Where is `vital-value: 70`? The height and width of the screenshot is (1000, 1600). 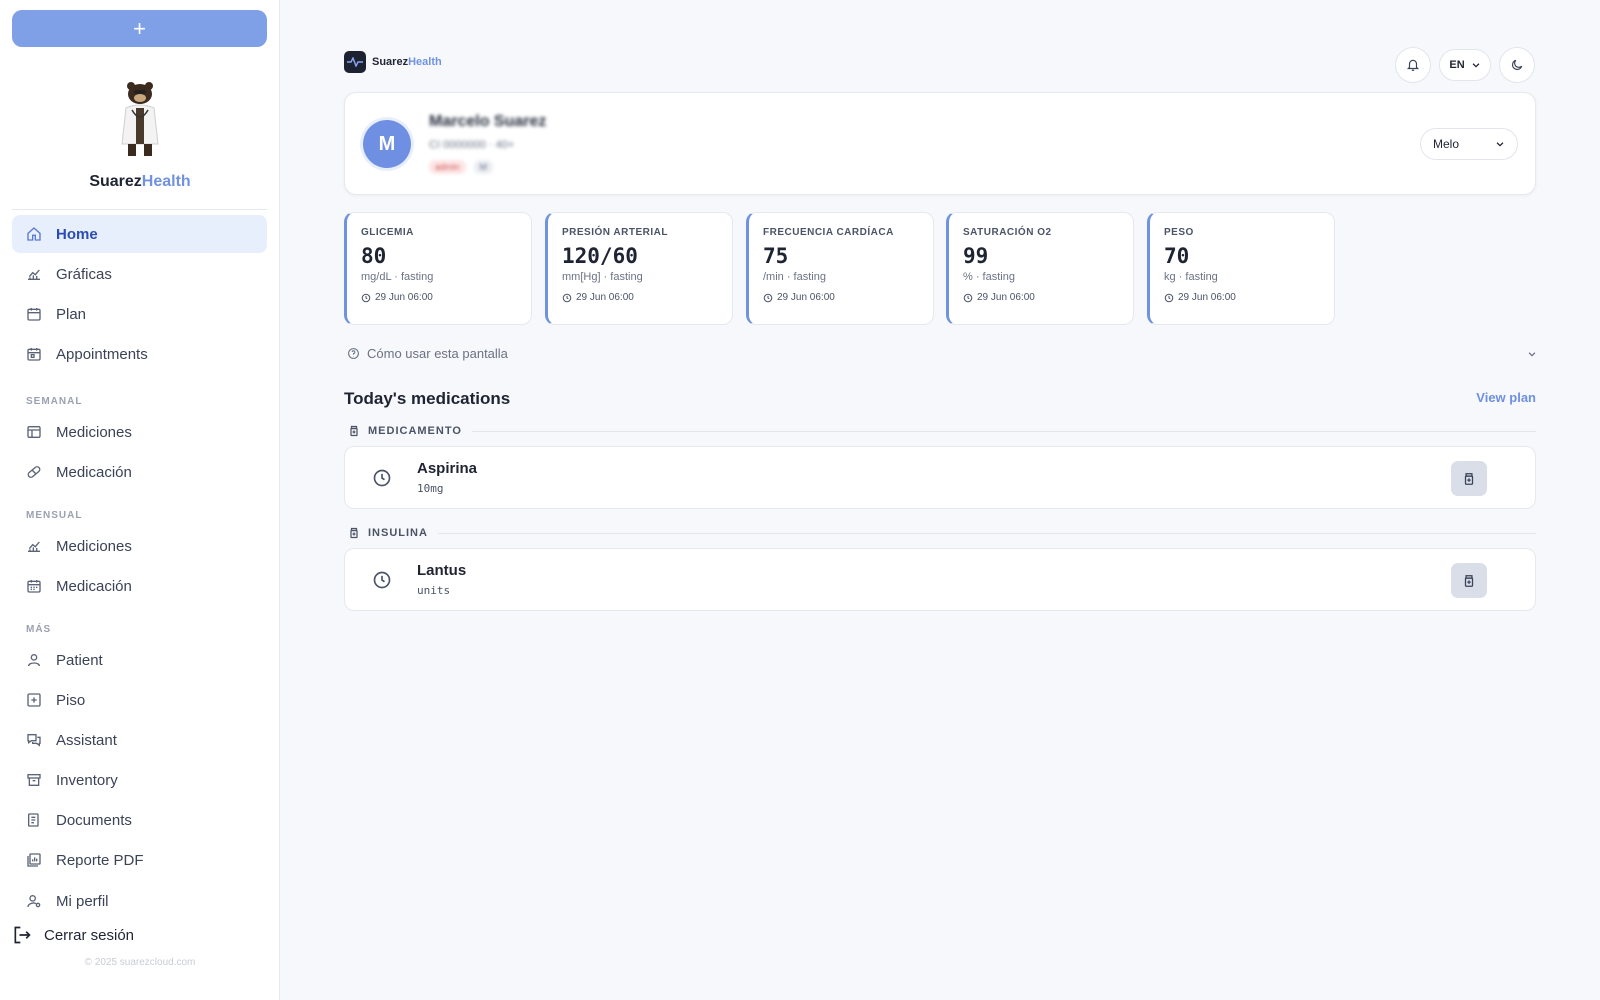 vital-value: 70 is located at coordinates (1177, 256).